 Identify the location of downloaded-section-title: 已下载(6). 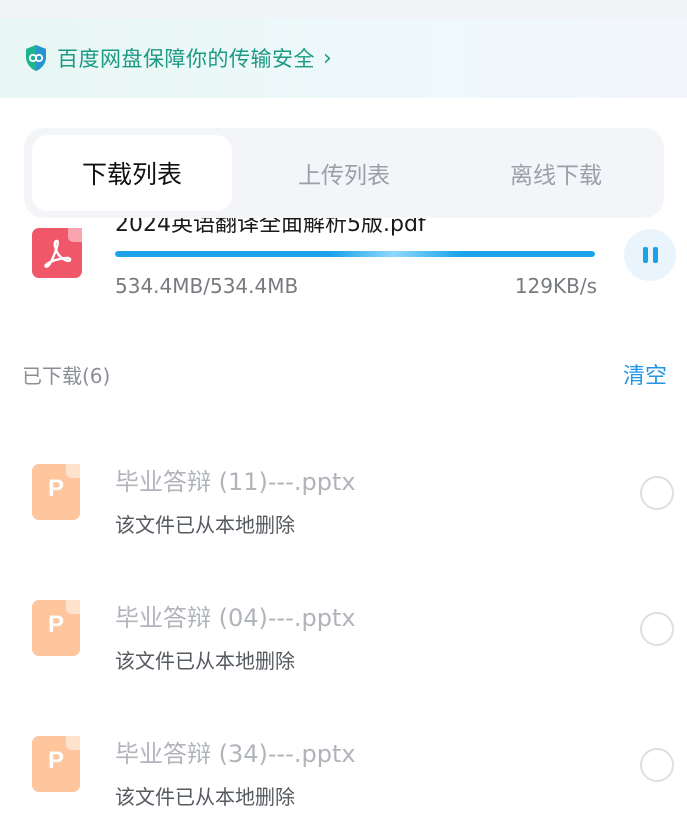
(66, 376).